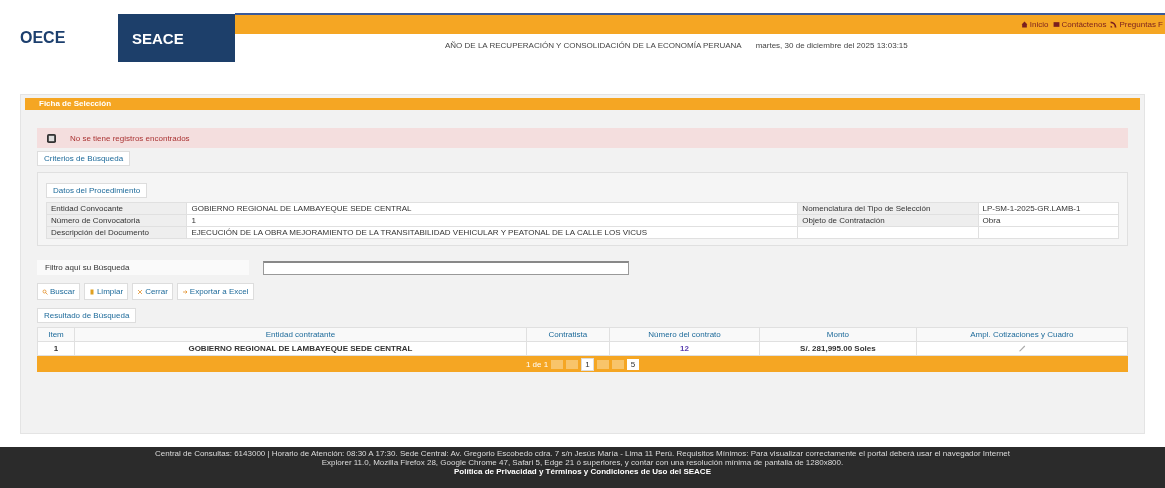 The height and width of the screenshot is (488, 1165). What do you see at coordinates (572, 364) in the screenshot?
I see `prev-page-button` at bounding box center [572, 364].